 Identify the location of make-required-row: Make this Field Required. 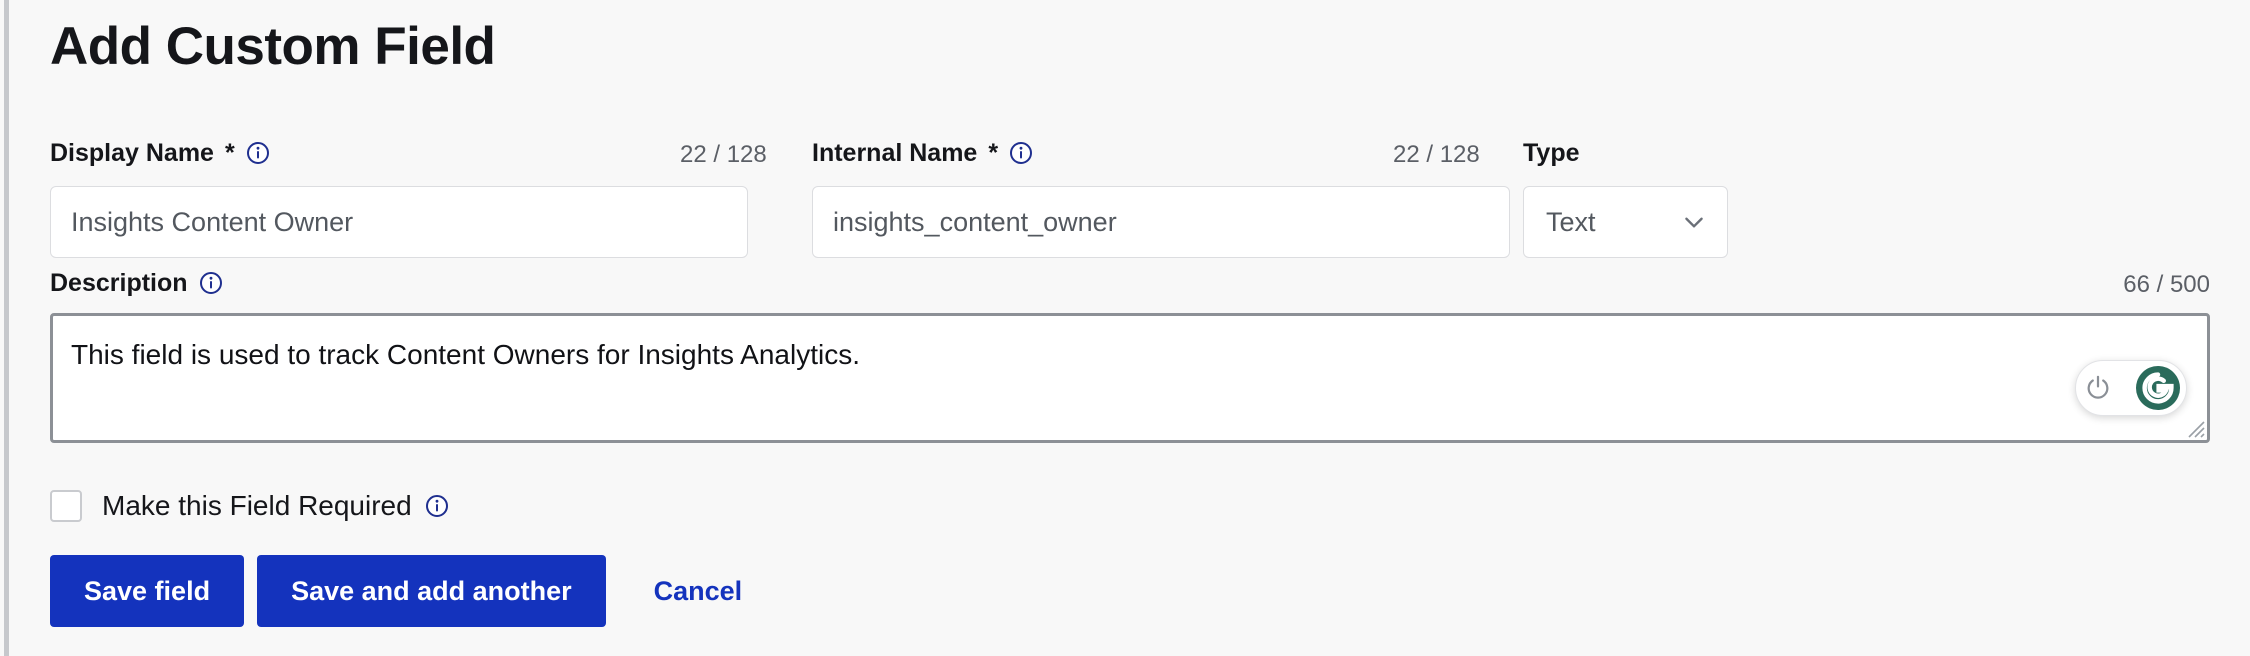
(249, 506).